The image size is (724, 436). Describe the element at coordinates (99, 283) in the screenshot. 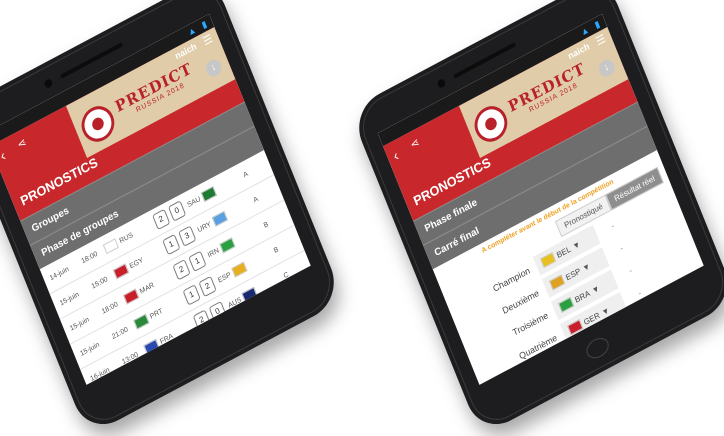

I see `match-time: 15:00` at that location.